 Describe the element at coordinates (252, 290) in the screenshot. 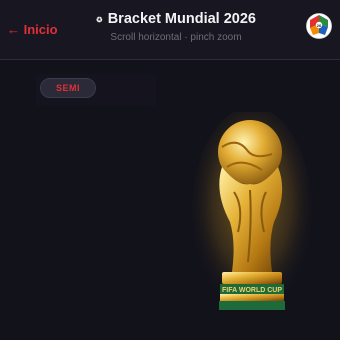

I see `trophy-base-text: FIFA WORLD CUP` at that location.